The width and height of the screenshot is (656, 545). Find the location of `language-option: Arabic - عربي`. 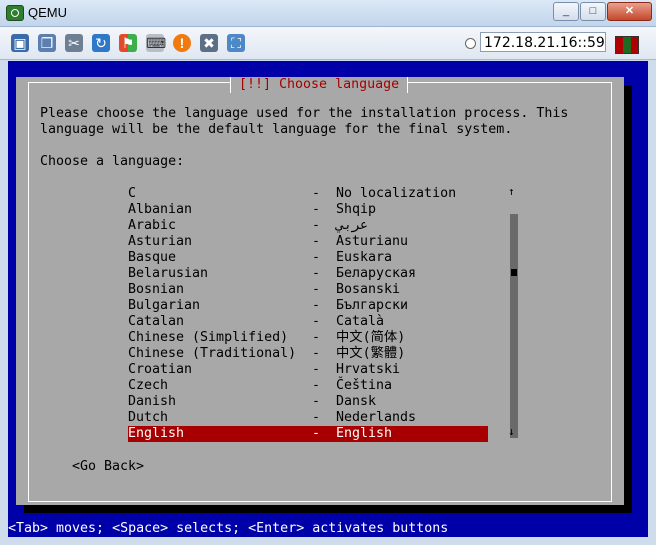

language-option: Arabic - عربي is located at coordinates (308, 226).